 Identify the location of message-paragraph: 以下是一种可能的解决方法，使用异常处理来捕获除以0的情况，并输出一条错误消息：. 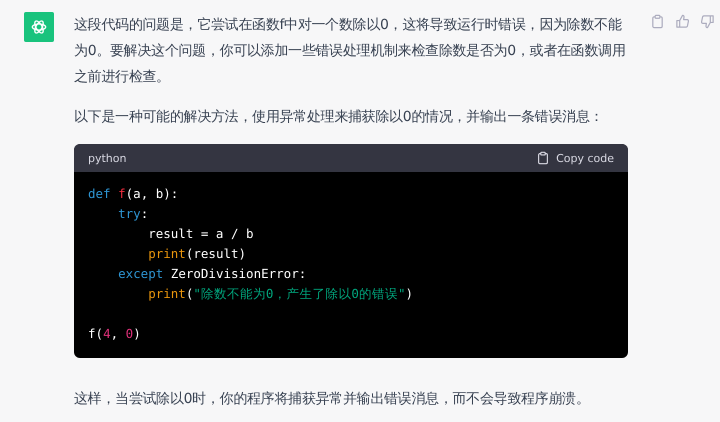
(339, 117).